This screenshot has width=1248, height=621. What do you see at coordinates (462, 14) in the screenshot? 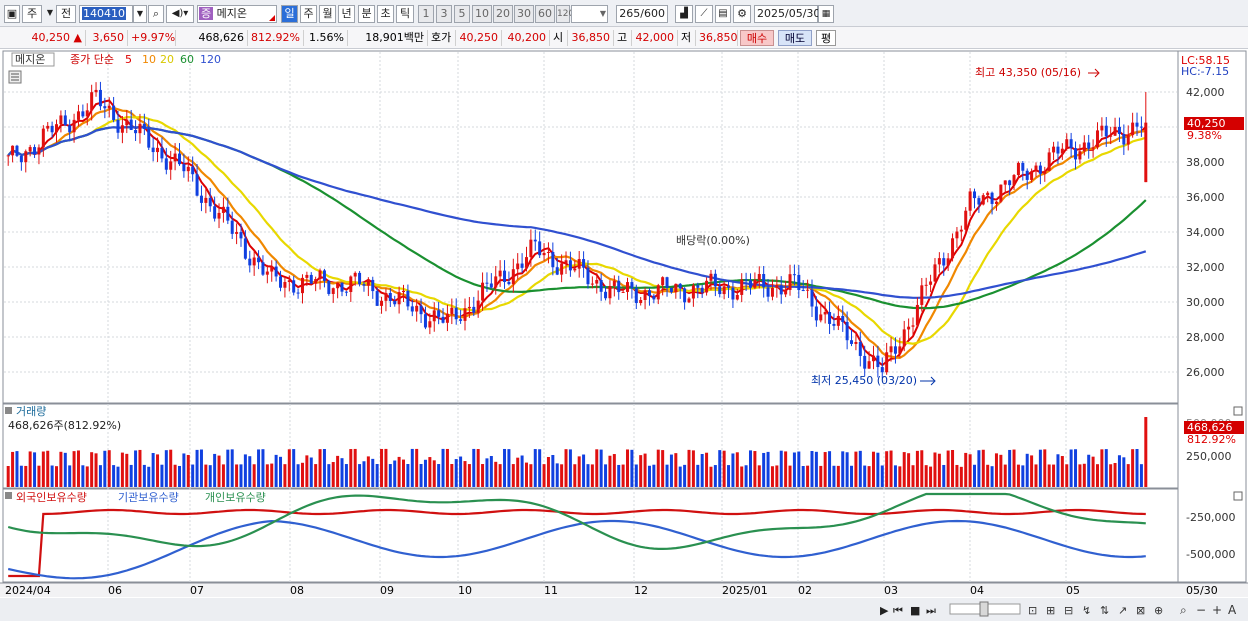
I see `interval-button-5: 5` at bounding box center [462, 14].